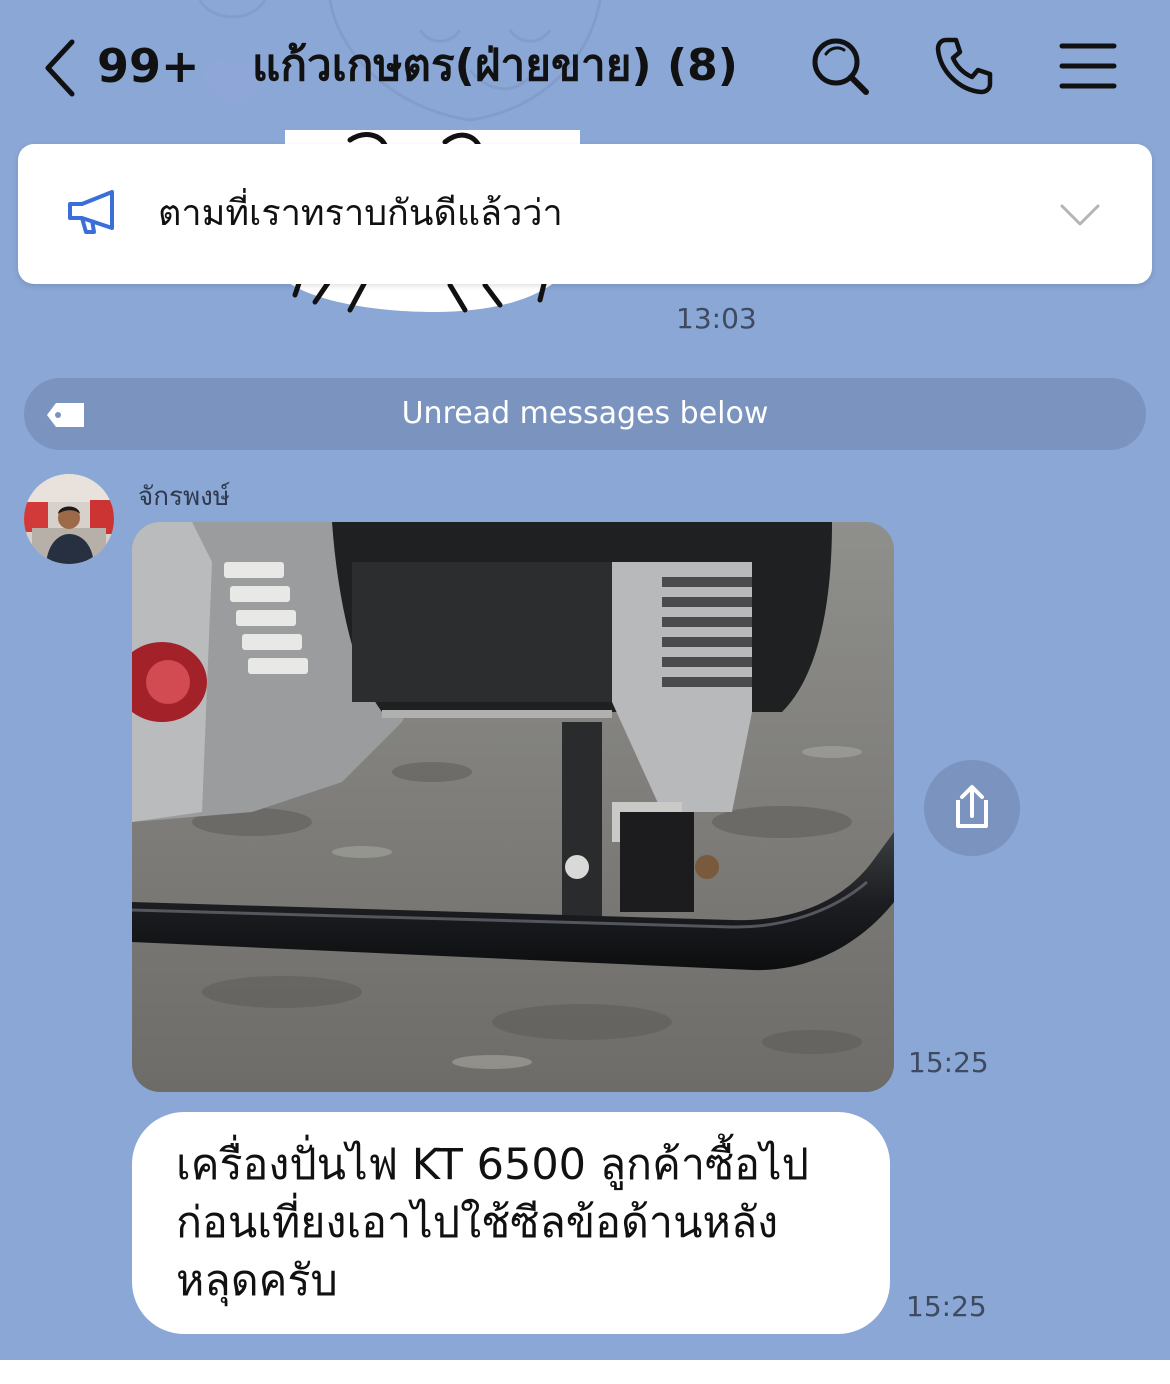 This screenshot has width=1170, height=1384. Describe the element at coordinates (184, 497) in the screenshot. I see `sender-name: จักรพงษ์` at that location.